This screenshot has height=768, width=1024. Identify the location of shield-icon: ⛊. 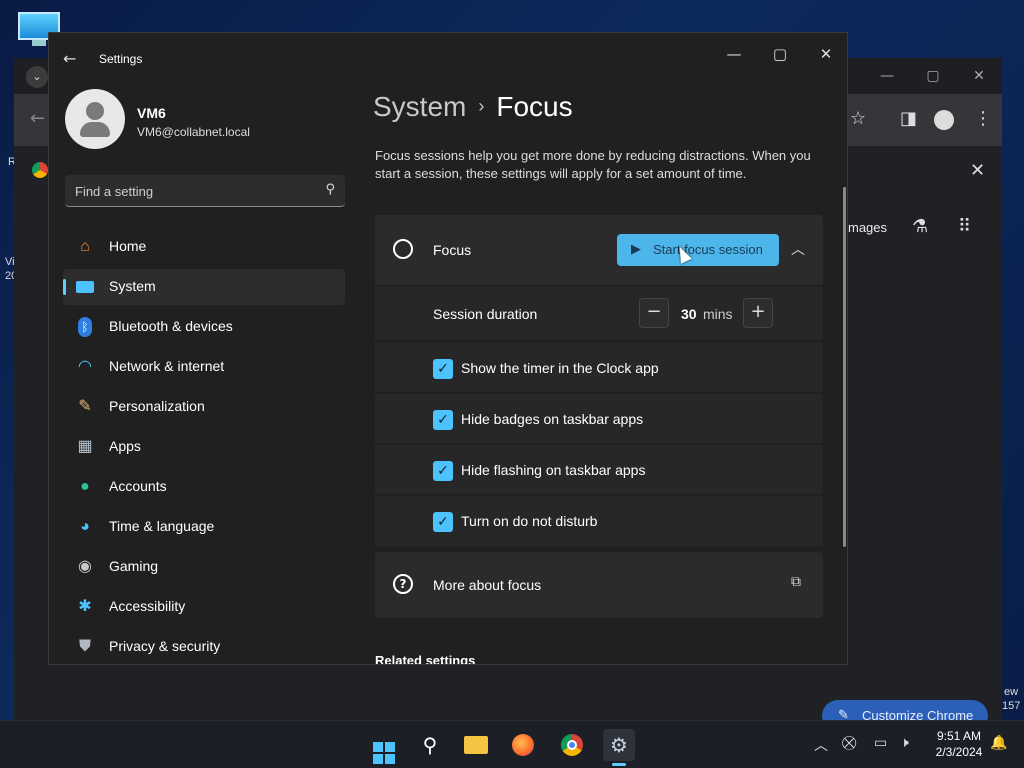
(84, 646).